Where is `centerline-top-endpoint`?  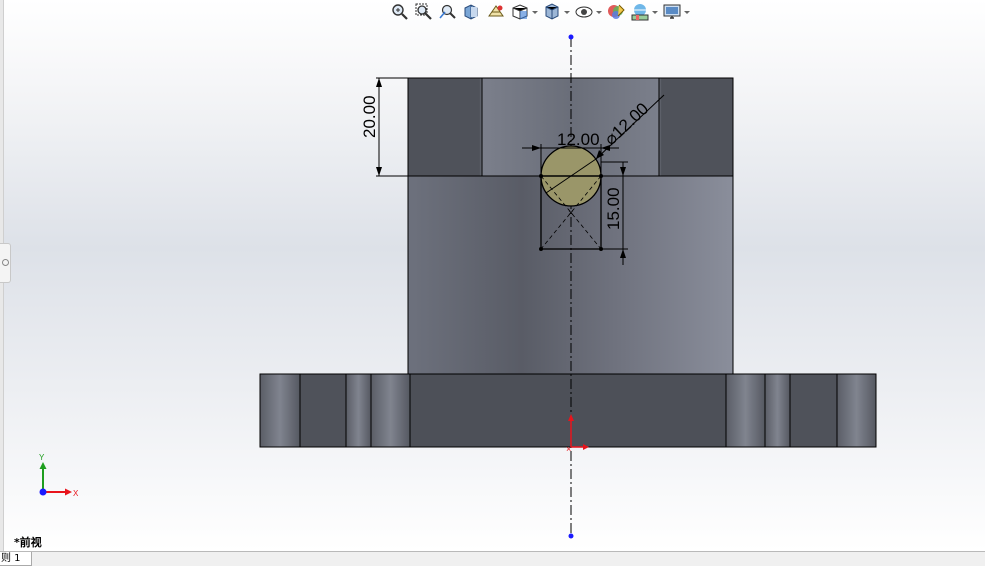 centerline-top-endpoint is located at coordinates (571, 37).